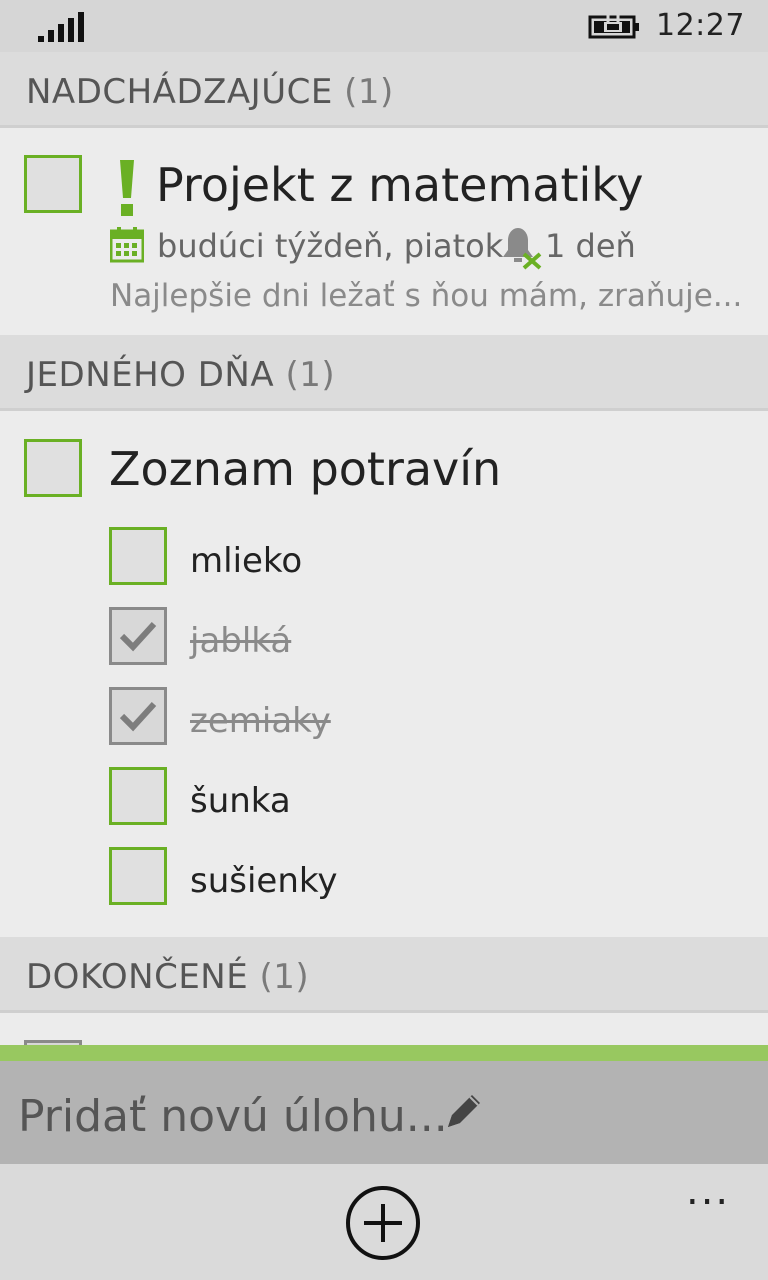  I want to click on subtask-checkbox-sunka, so click(138, 796).